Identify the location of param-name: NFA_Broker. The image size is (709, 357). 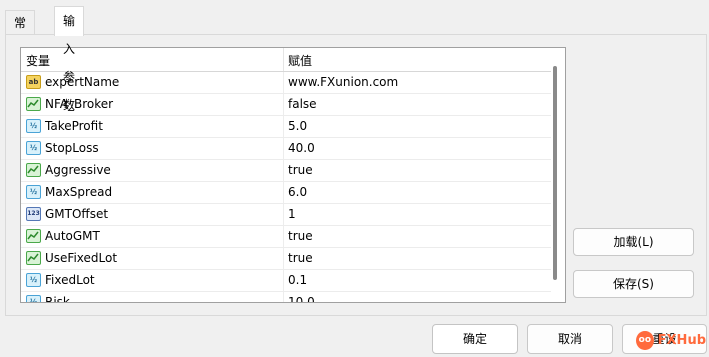
(79, 104).